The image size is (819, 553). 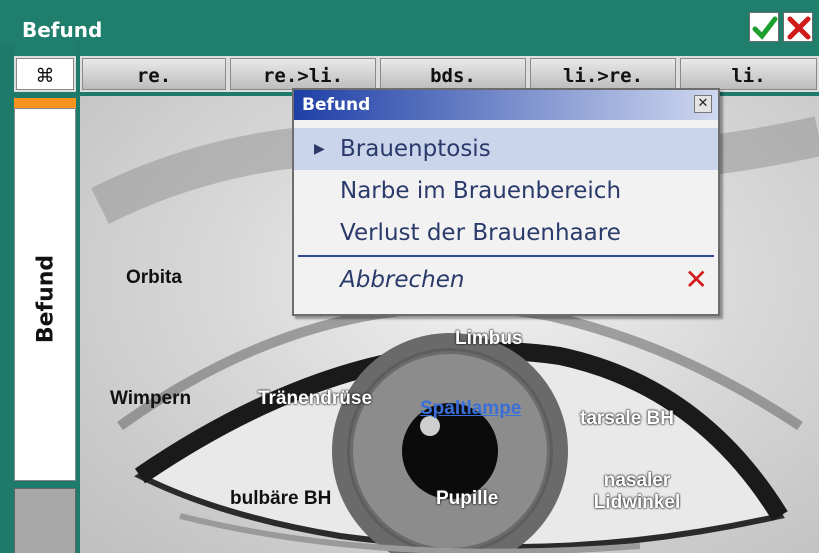 What do you see at coordinates (45, 103) in the screenshot?
I see `sidebar-accent` at bounding box center [45, 103].